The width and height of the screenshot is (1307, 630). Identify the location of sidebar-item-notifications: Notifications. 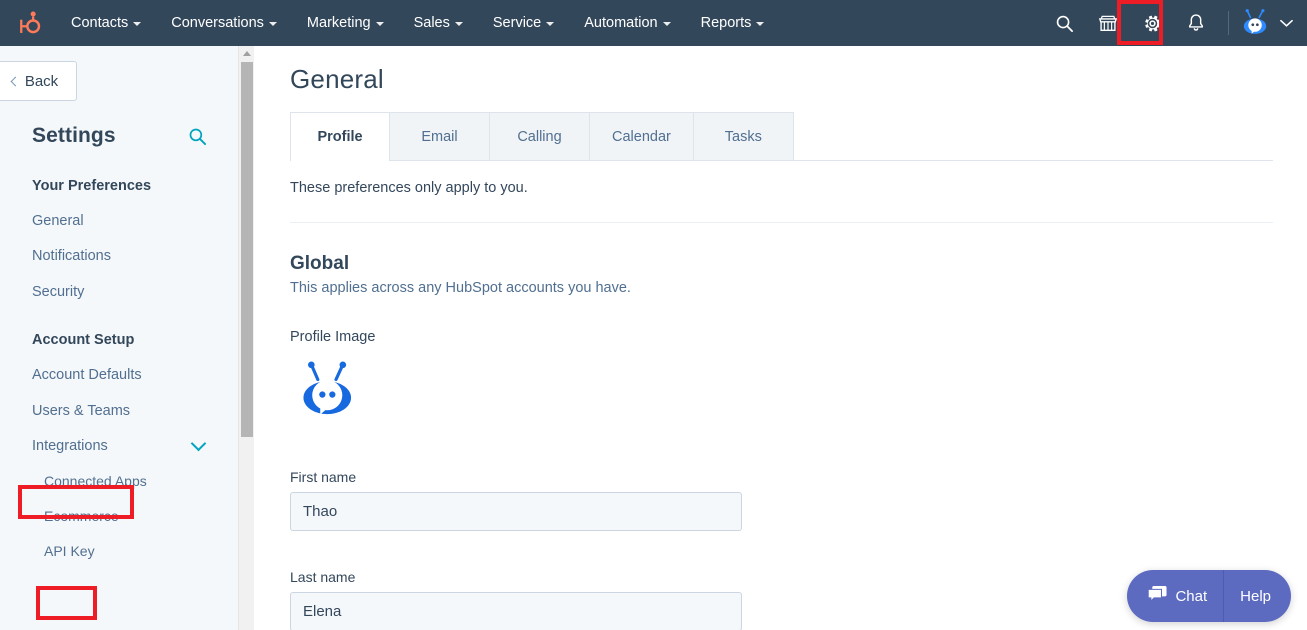
(119, 256).